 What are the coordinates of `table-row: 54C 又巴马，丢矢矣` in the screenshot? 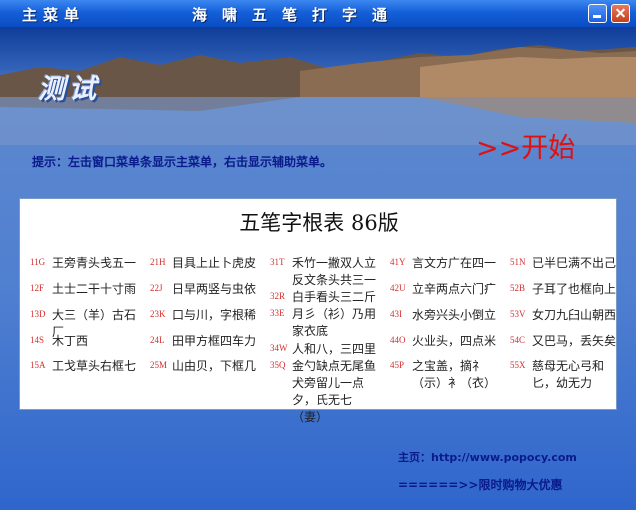 It's located at (559, 345).